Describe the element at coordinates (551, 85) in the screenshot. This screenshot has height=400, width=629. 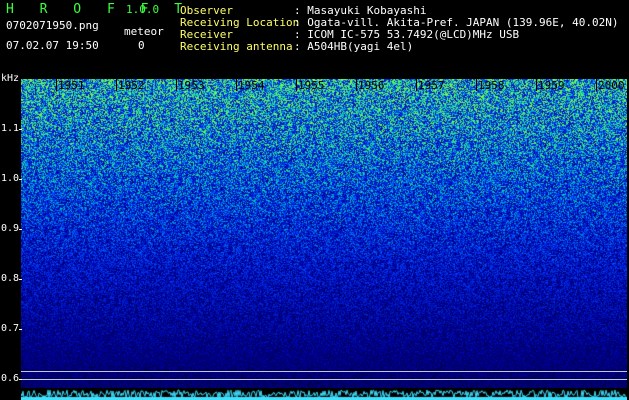
I see `time-tick-label: 1959` at that location.